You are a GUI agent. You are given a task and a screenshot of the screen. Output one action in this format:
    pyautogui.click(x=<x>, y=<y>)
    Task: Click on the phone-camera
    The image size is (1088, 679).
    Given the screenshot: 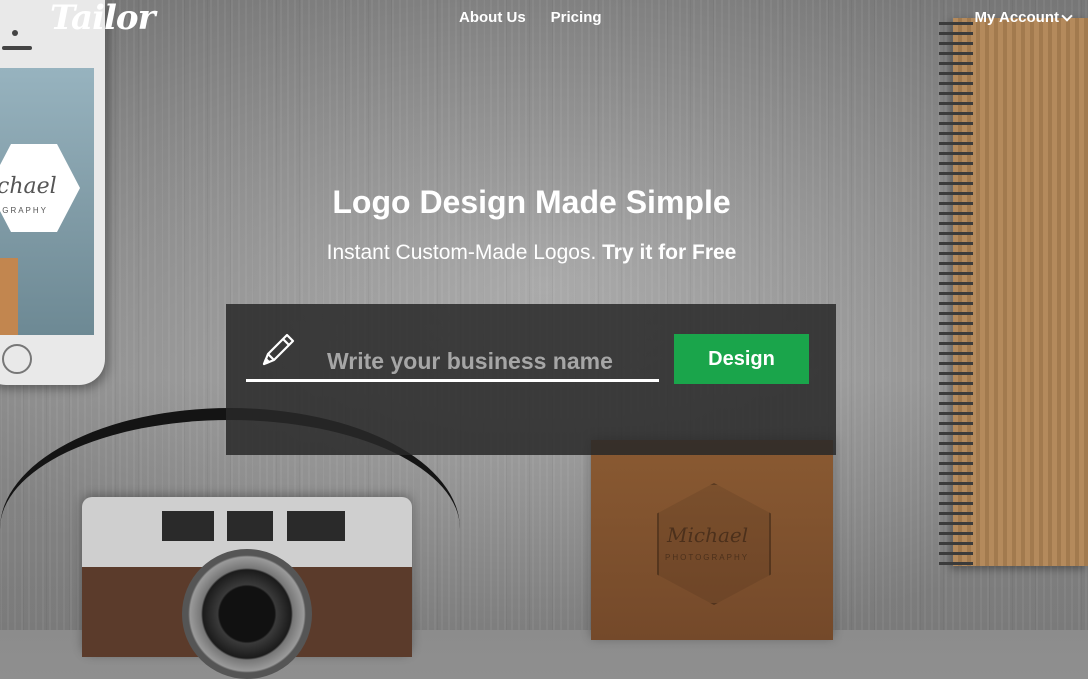 What is the action you would take?
    pyautogui.click(x=15, y=33)
    